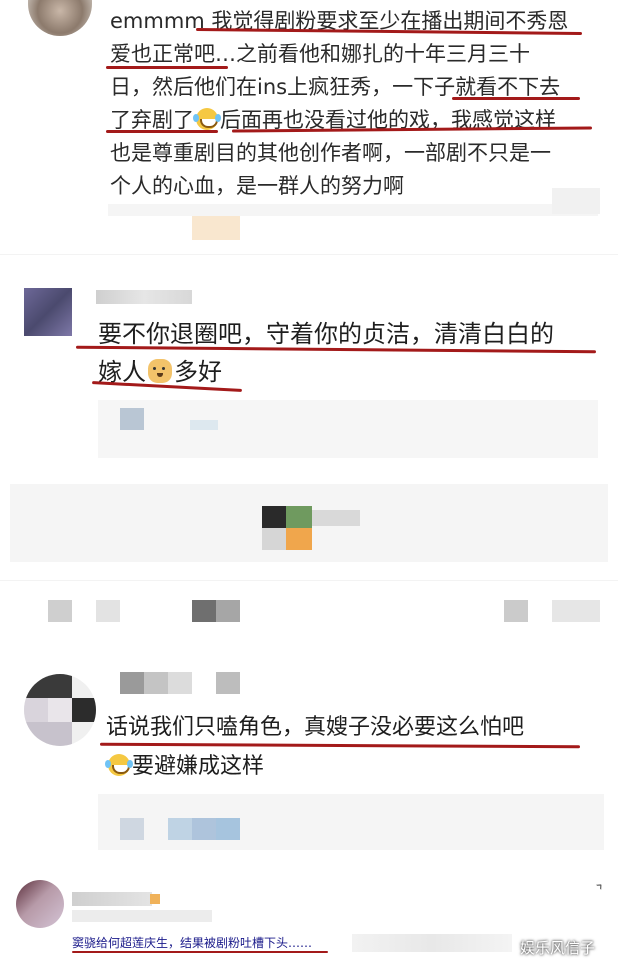 This screenshot has width=618, height=968. I want to click on comment-1-line-5: 也是尊重剧目的其他创作者啊，一部剧不只是一, so click(330, 153).